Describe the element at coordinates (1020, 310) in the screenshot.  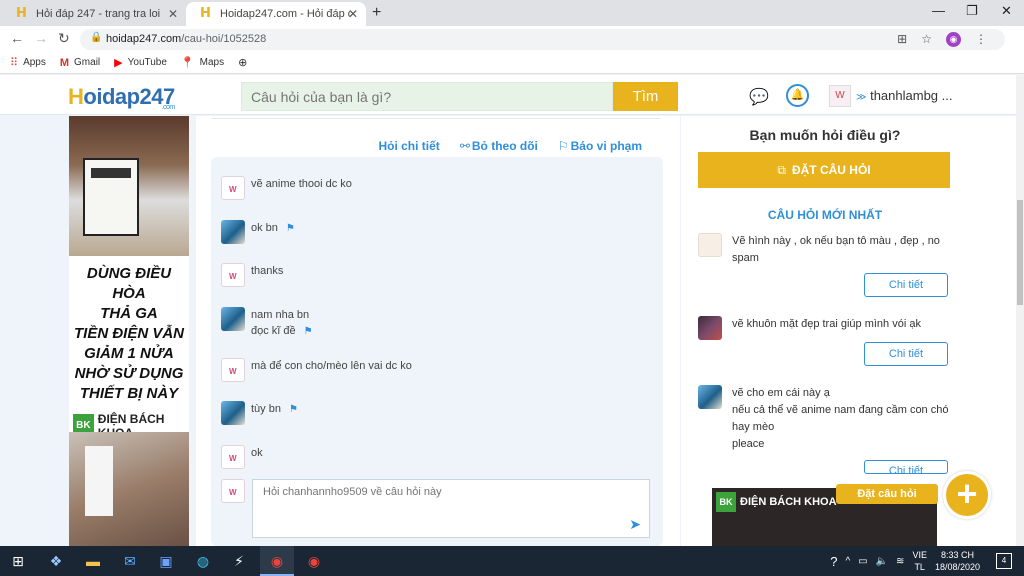
I see `page-scrollbar` at that location.